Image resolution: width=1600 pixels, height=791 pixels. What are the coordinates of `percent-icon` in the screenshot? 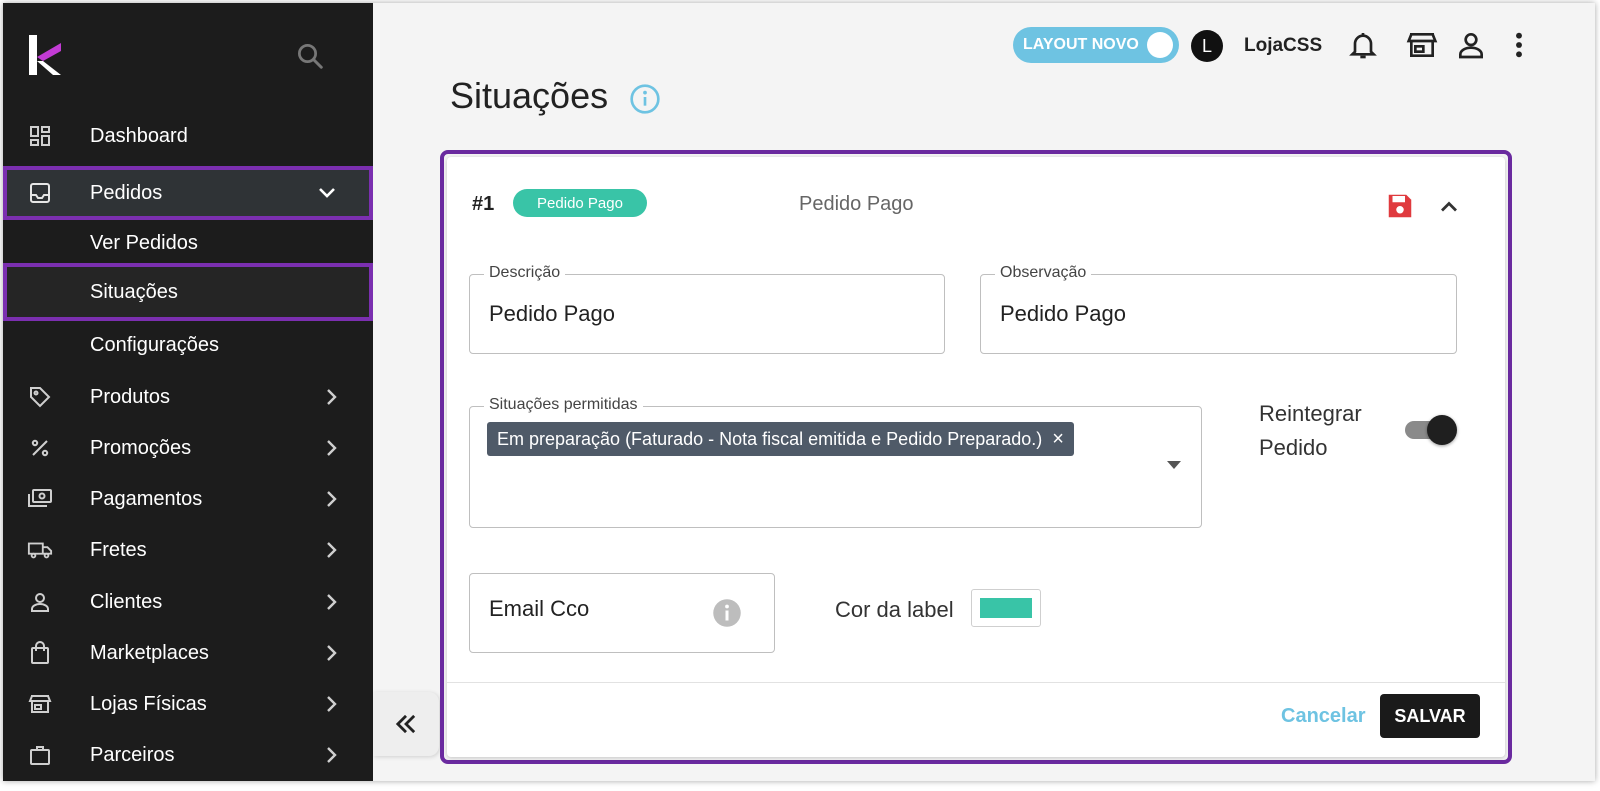 It's located at (40, 448).